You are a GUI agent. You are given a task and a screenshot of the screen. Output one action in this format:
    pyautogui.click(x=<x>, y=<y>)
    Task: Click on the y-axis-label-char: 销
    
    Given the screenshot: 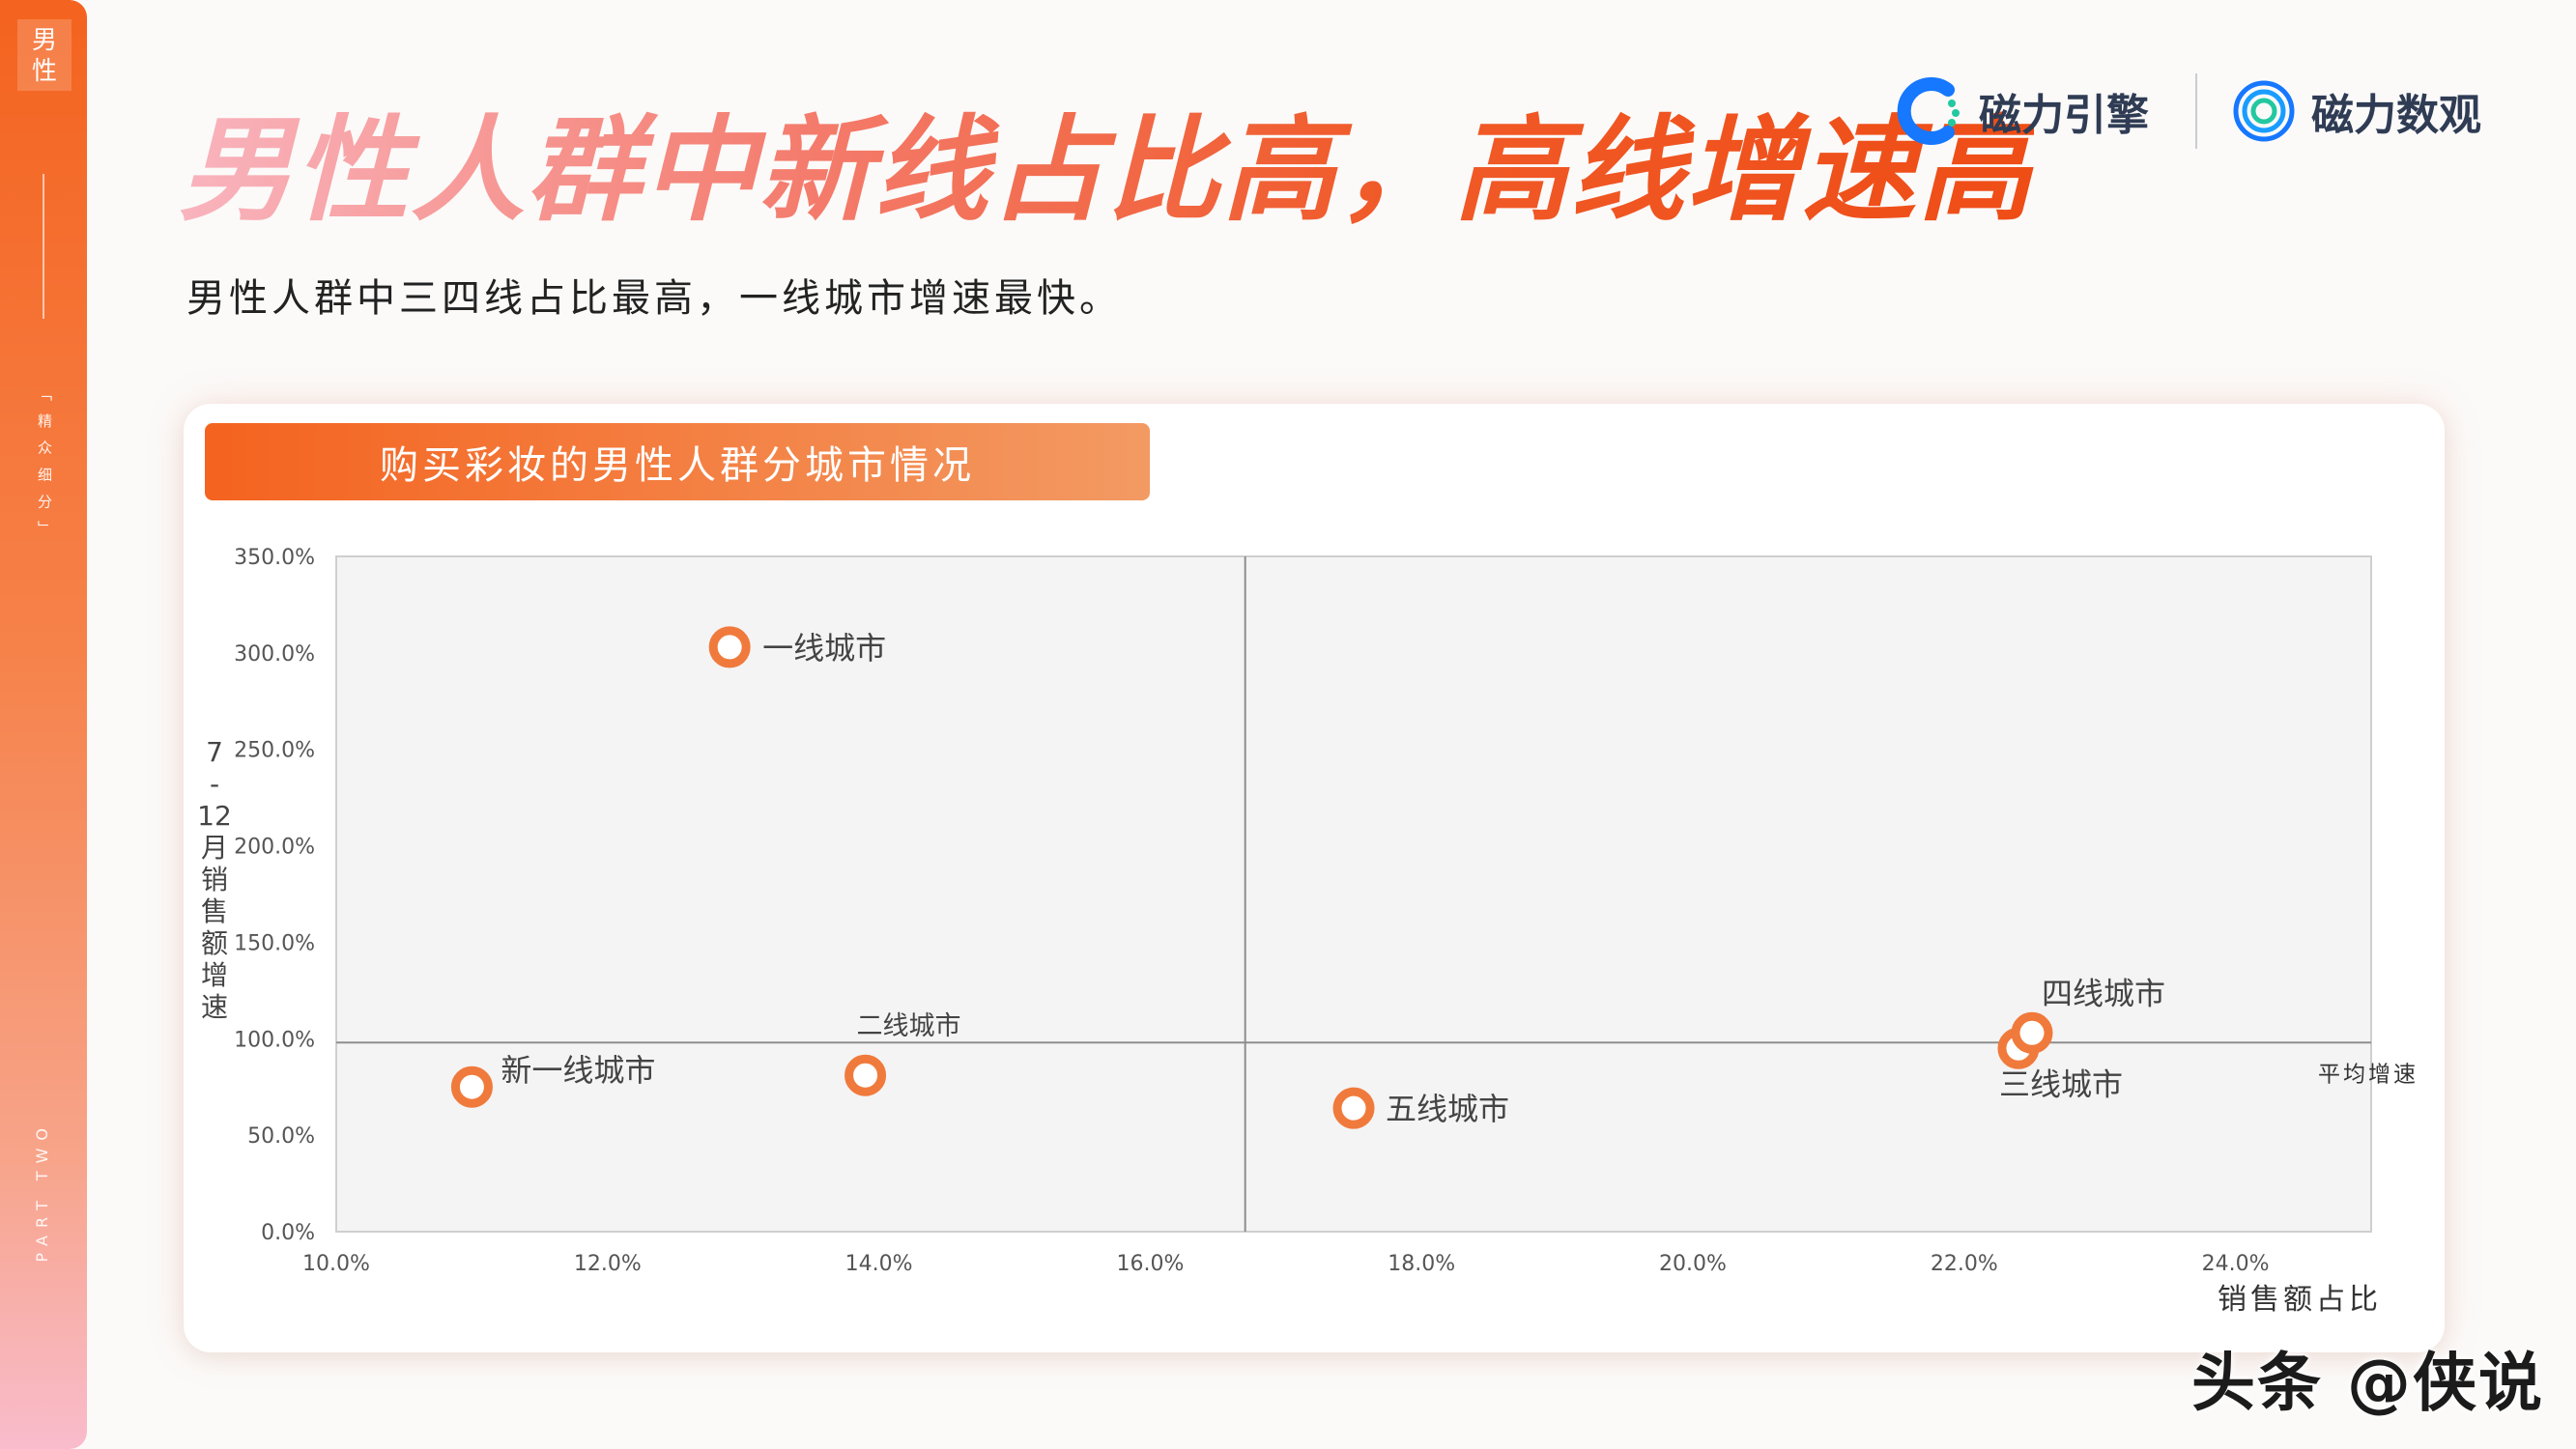 What is the action you would take?
    pyautogui.click(x=215, y=879)
    